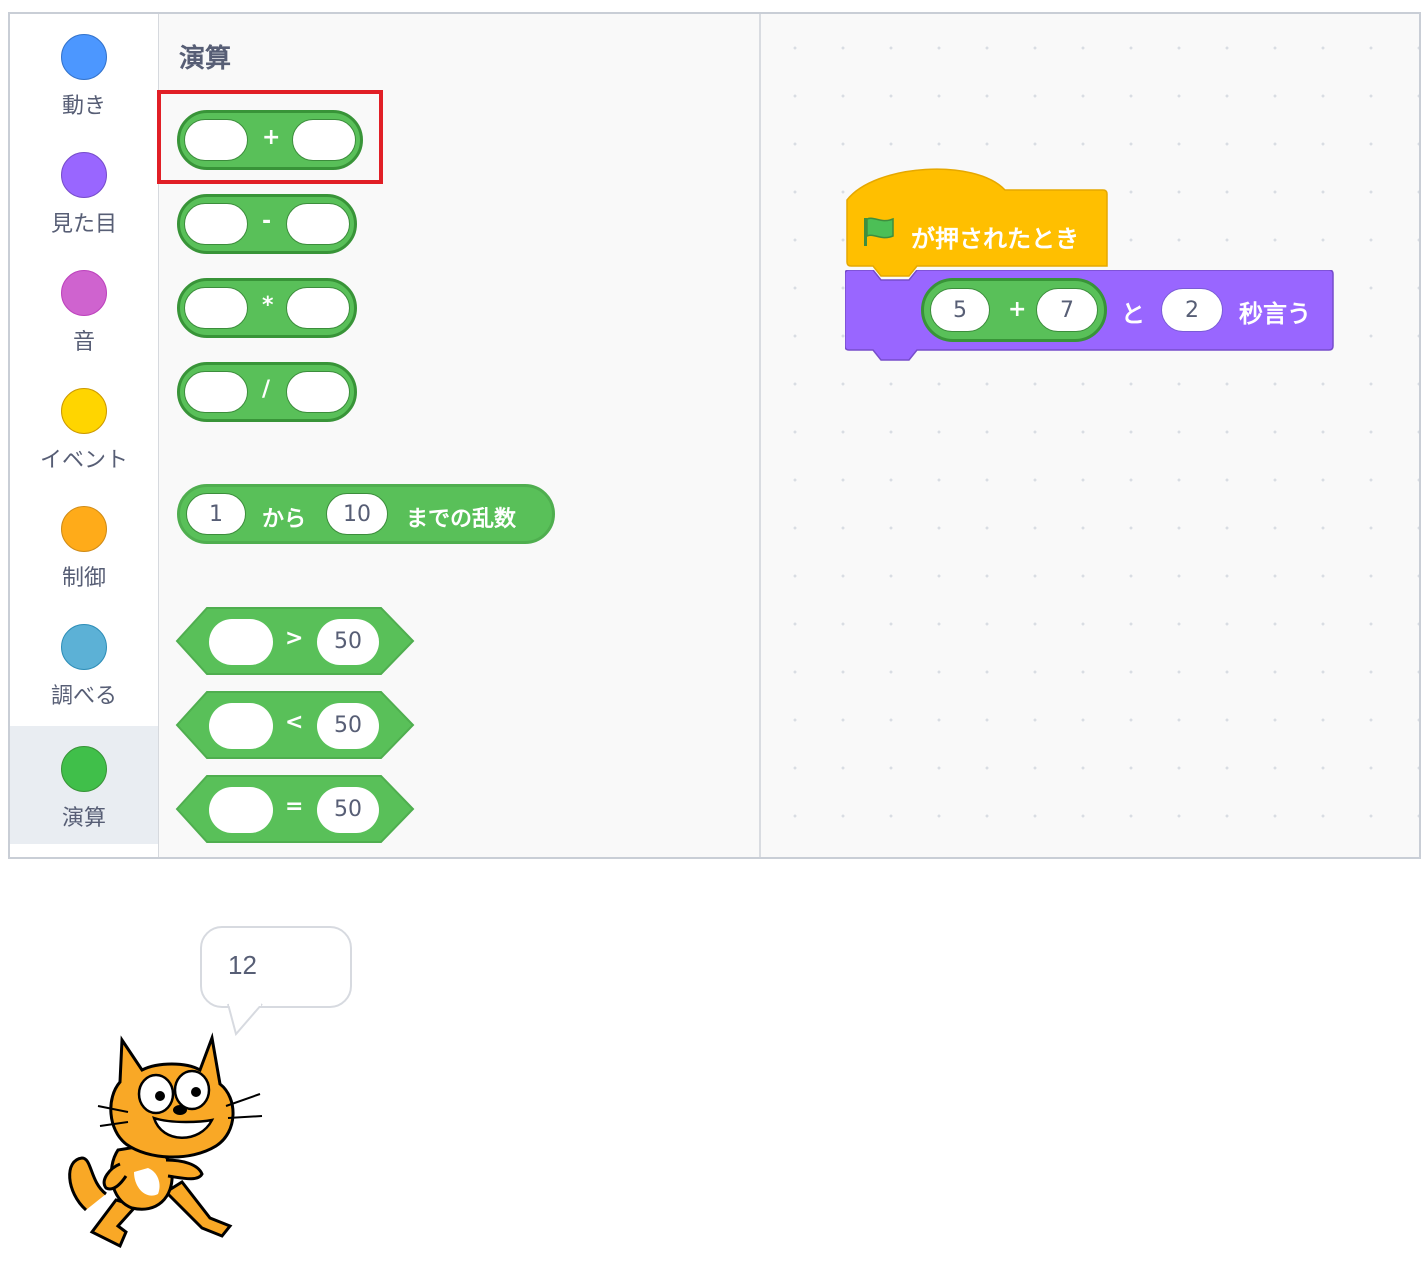  I want to click on operators-circle-icon, so click(84, 769).